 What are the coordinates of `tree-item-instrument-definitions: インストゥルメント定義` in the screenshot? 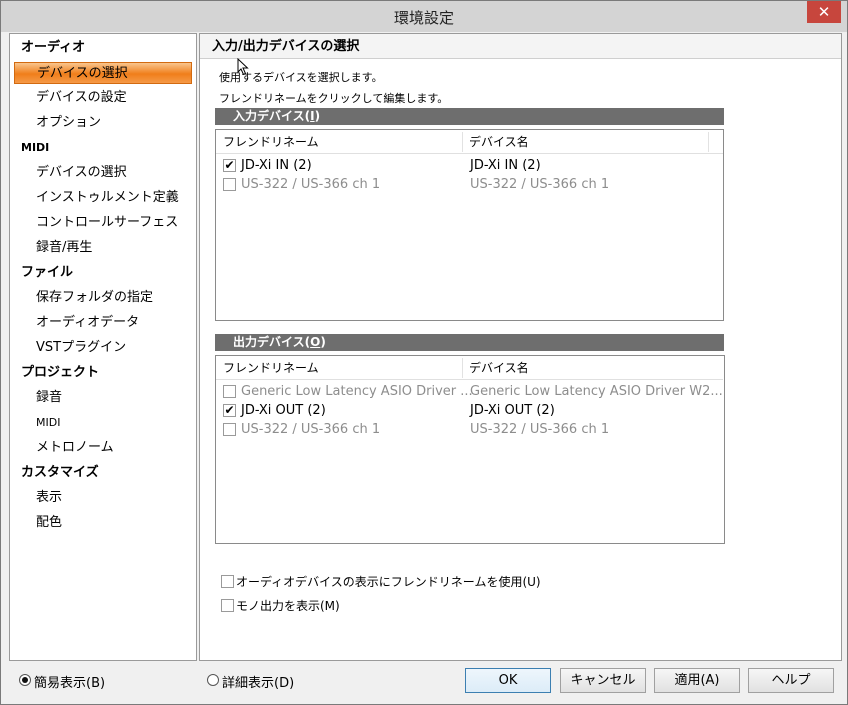 It's located at (103, 197).